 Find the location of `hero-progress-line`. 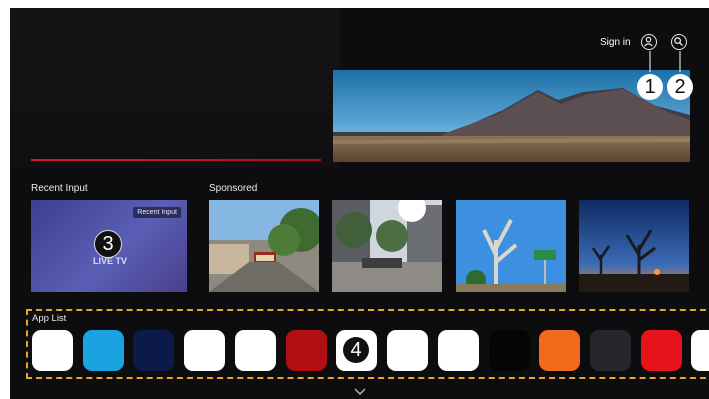

hero-progress-line is located at coordinates (176, 160).